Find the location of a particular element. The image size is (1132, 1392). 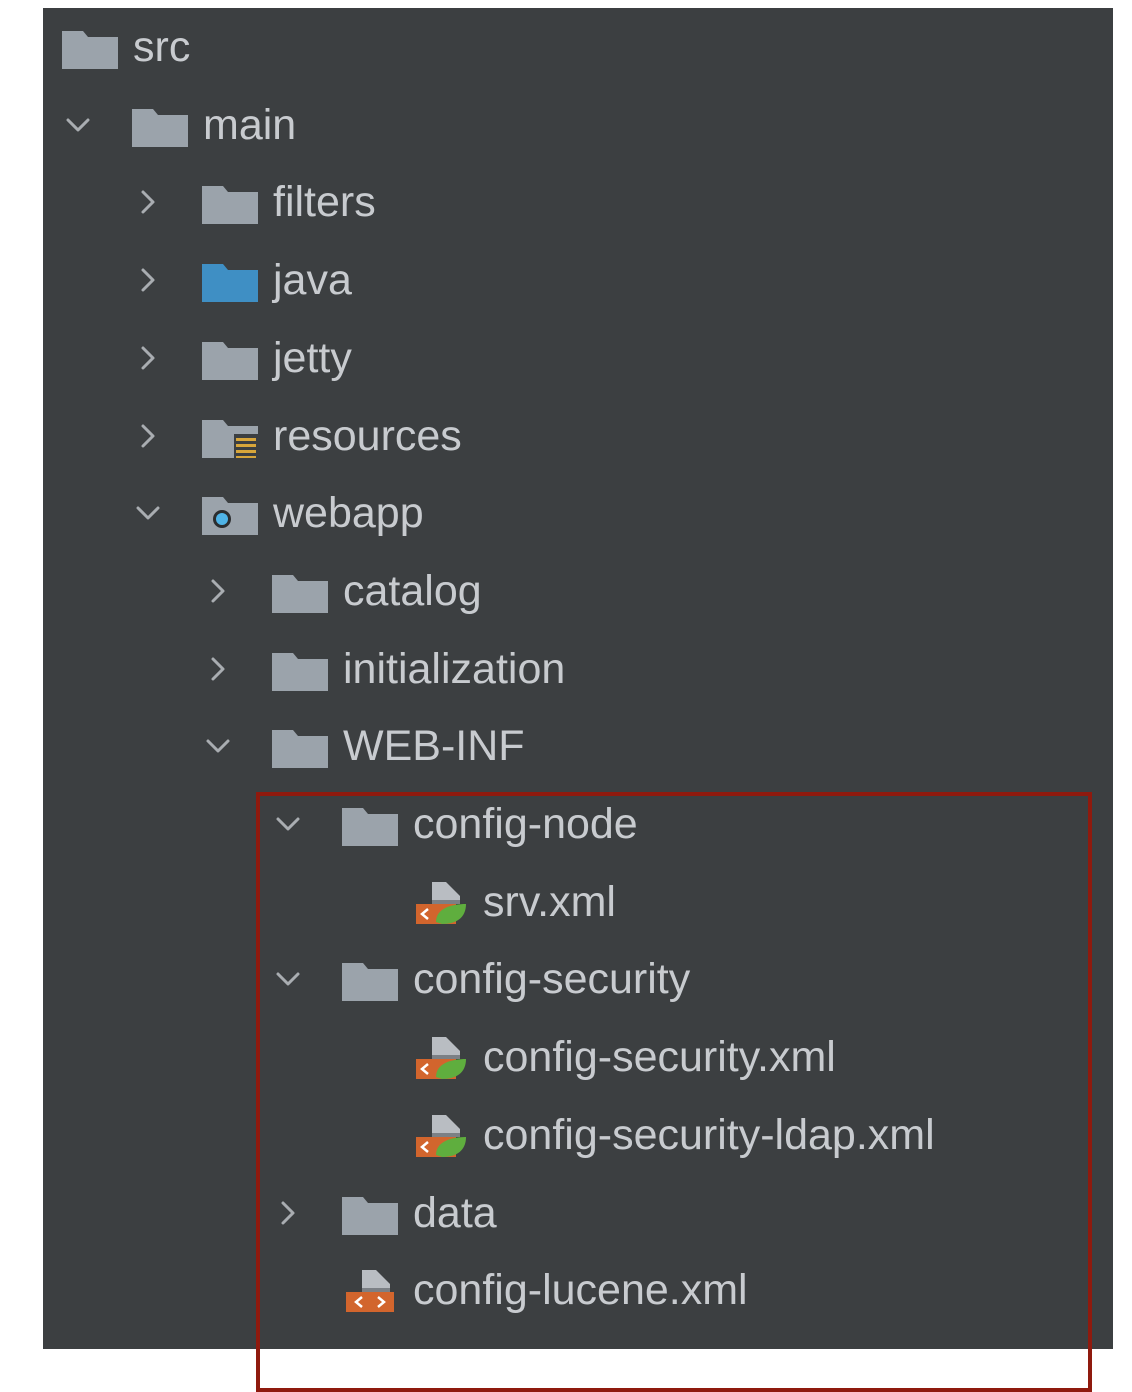

tree-item-label: src is located at coordinates (162, 47).